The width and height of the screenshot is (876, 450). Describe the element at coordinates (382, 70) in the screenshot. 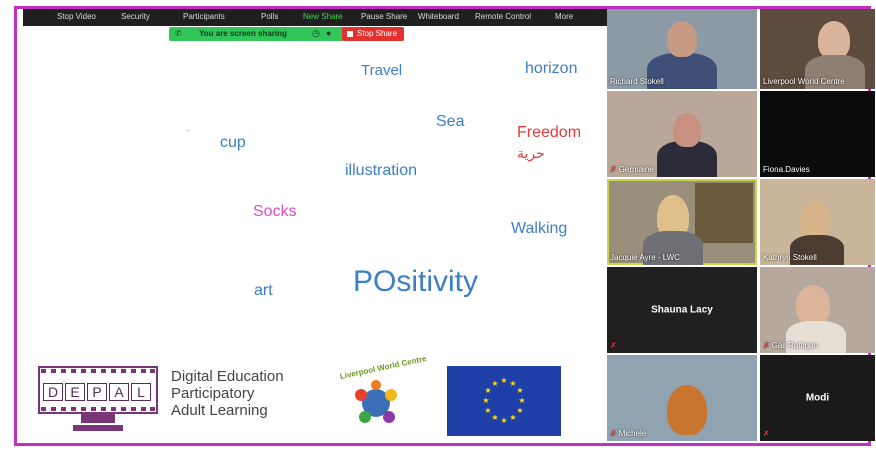

I see `word-travel: Travel` at that location.